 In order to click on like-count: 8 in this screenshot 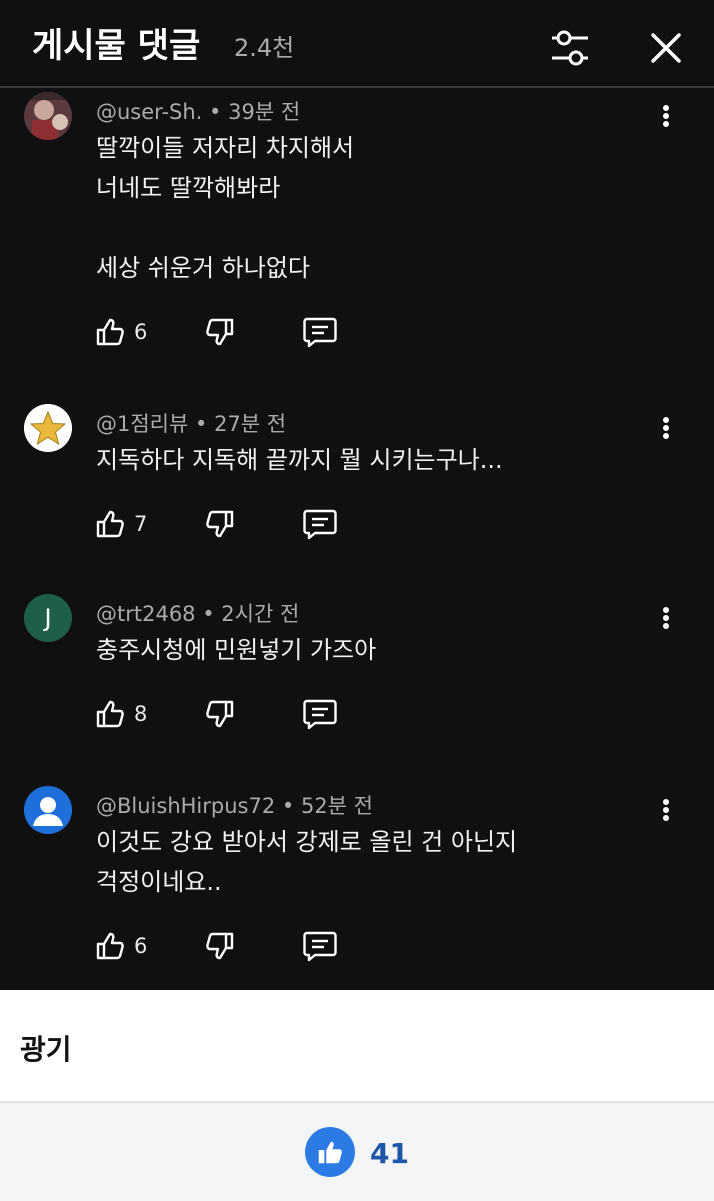, I will do `click(141, 714)`.